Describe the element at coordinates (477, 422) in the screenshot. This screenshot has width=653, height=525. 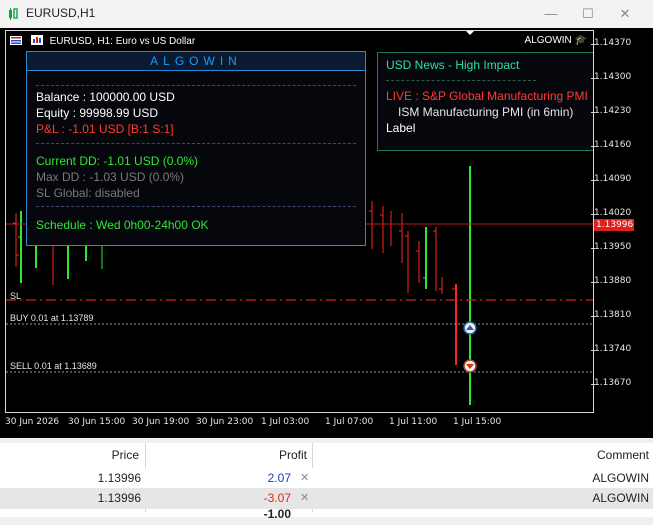
I see `time-tick: 1 Jul 15:00` at that location.